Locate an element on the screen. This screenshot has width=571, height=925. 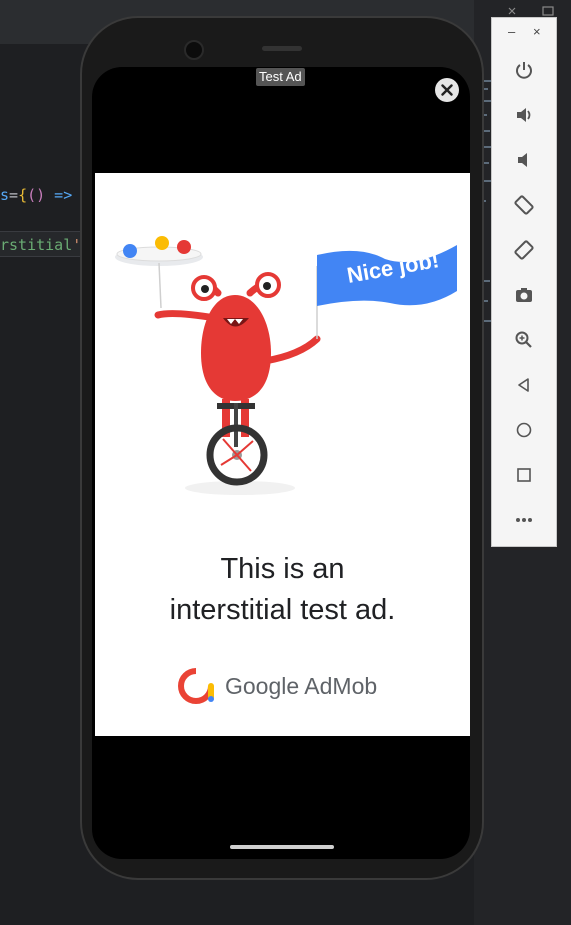
emulator-toolbar: – × is located at coordinates (524, 282).